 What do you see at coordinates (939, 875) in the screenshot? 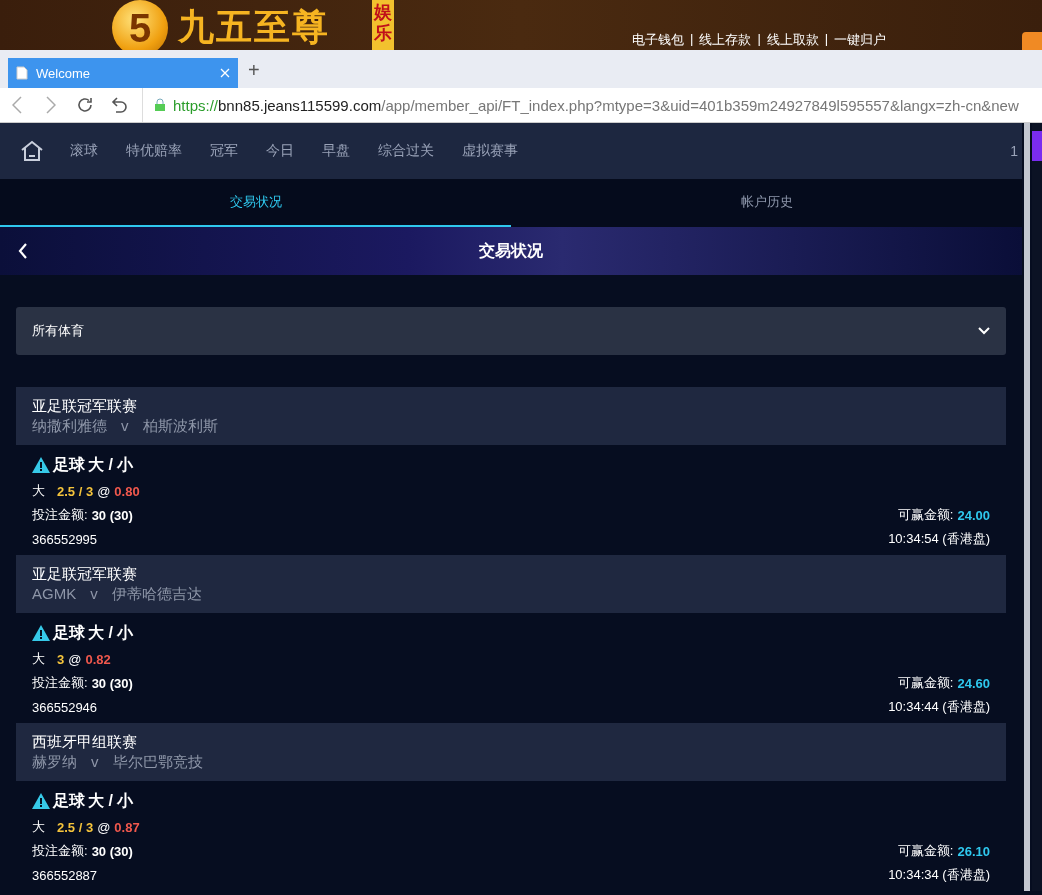
I see `bet-time: 10:34:34 (香港盘)` at bounding box center [939, 875].